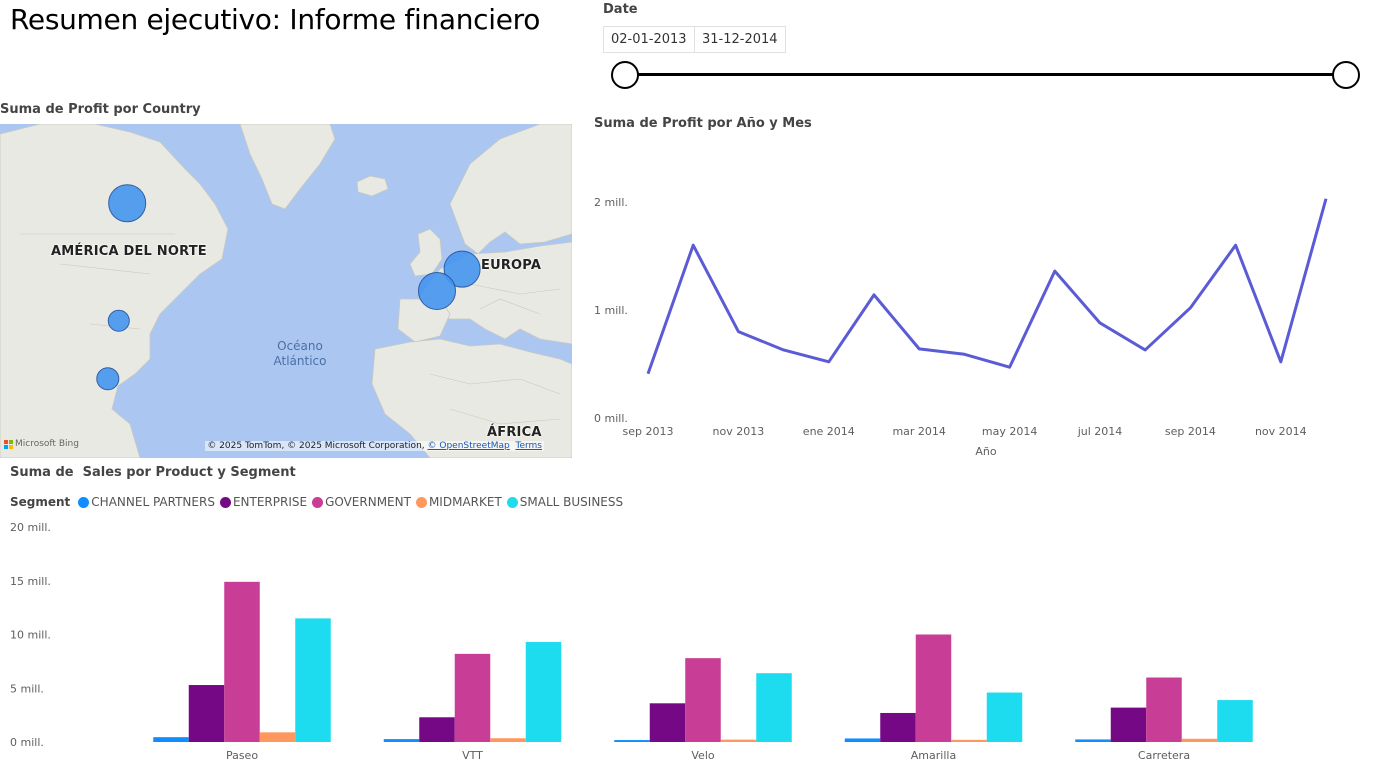  What do you see at coordinates (649, 39) in the screenshot?
I see `start-date-input: 02-01-2013` at bounding box center [649, 39].